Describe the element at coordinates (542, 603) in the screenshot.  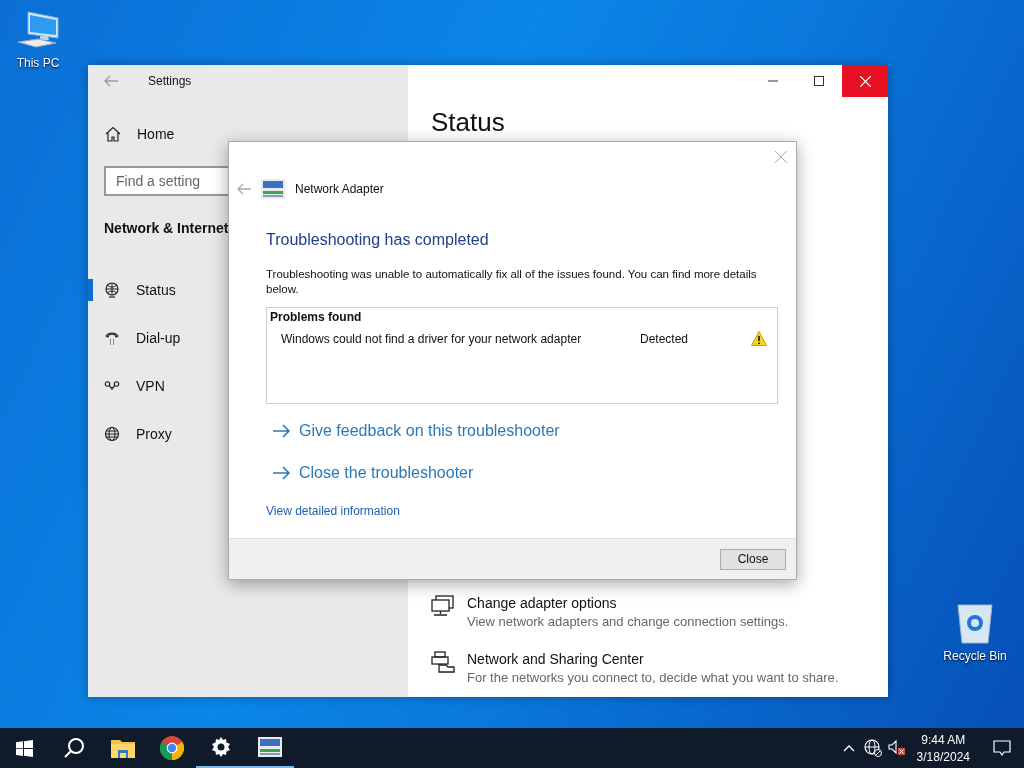
I see `link-title: Change adapter options` at that location.